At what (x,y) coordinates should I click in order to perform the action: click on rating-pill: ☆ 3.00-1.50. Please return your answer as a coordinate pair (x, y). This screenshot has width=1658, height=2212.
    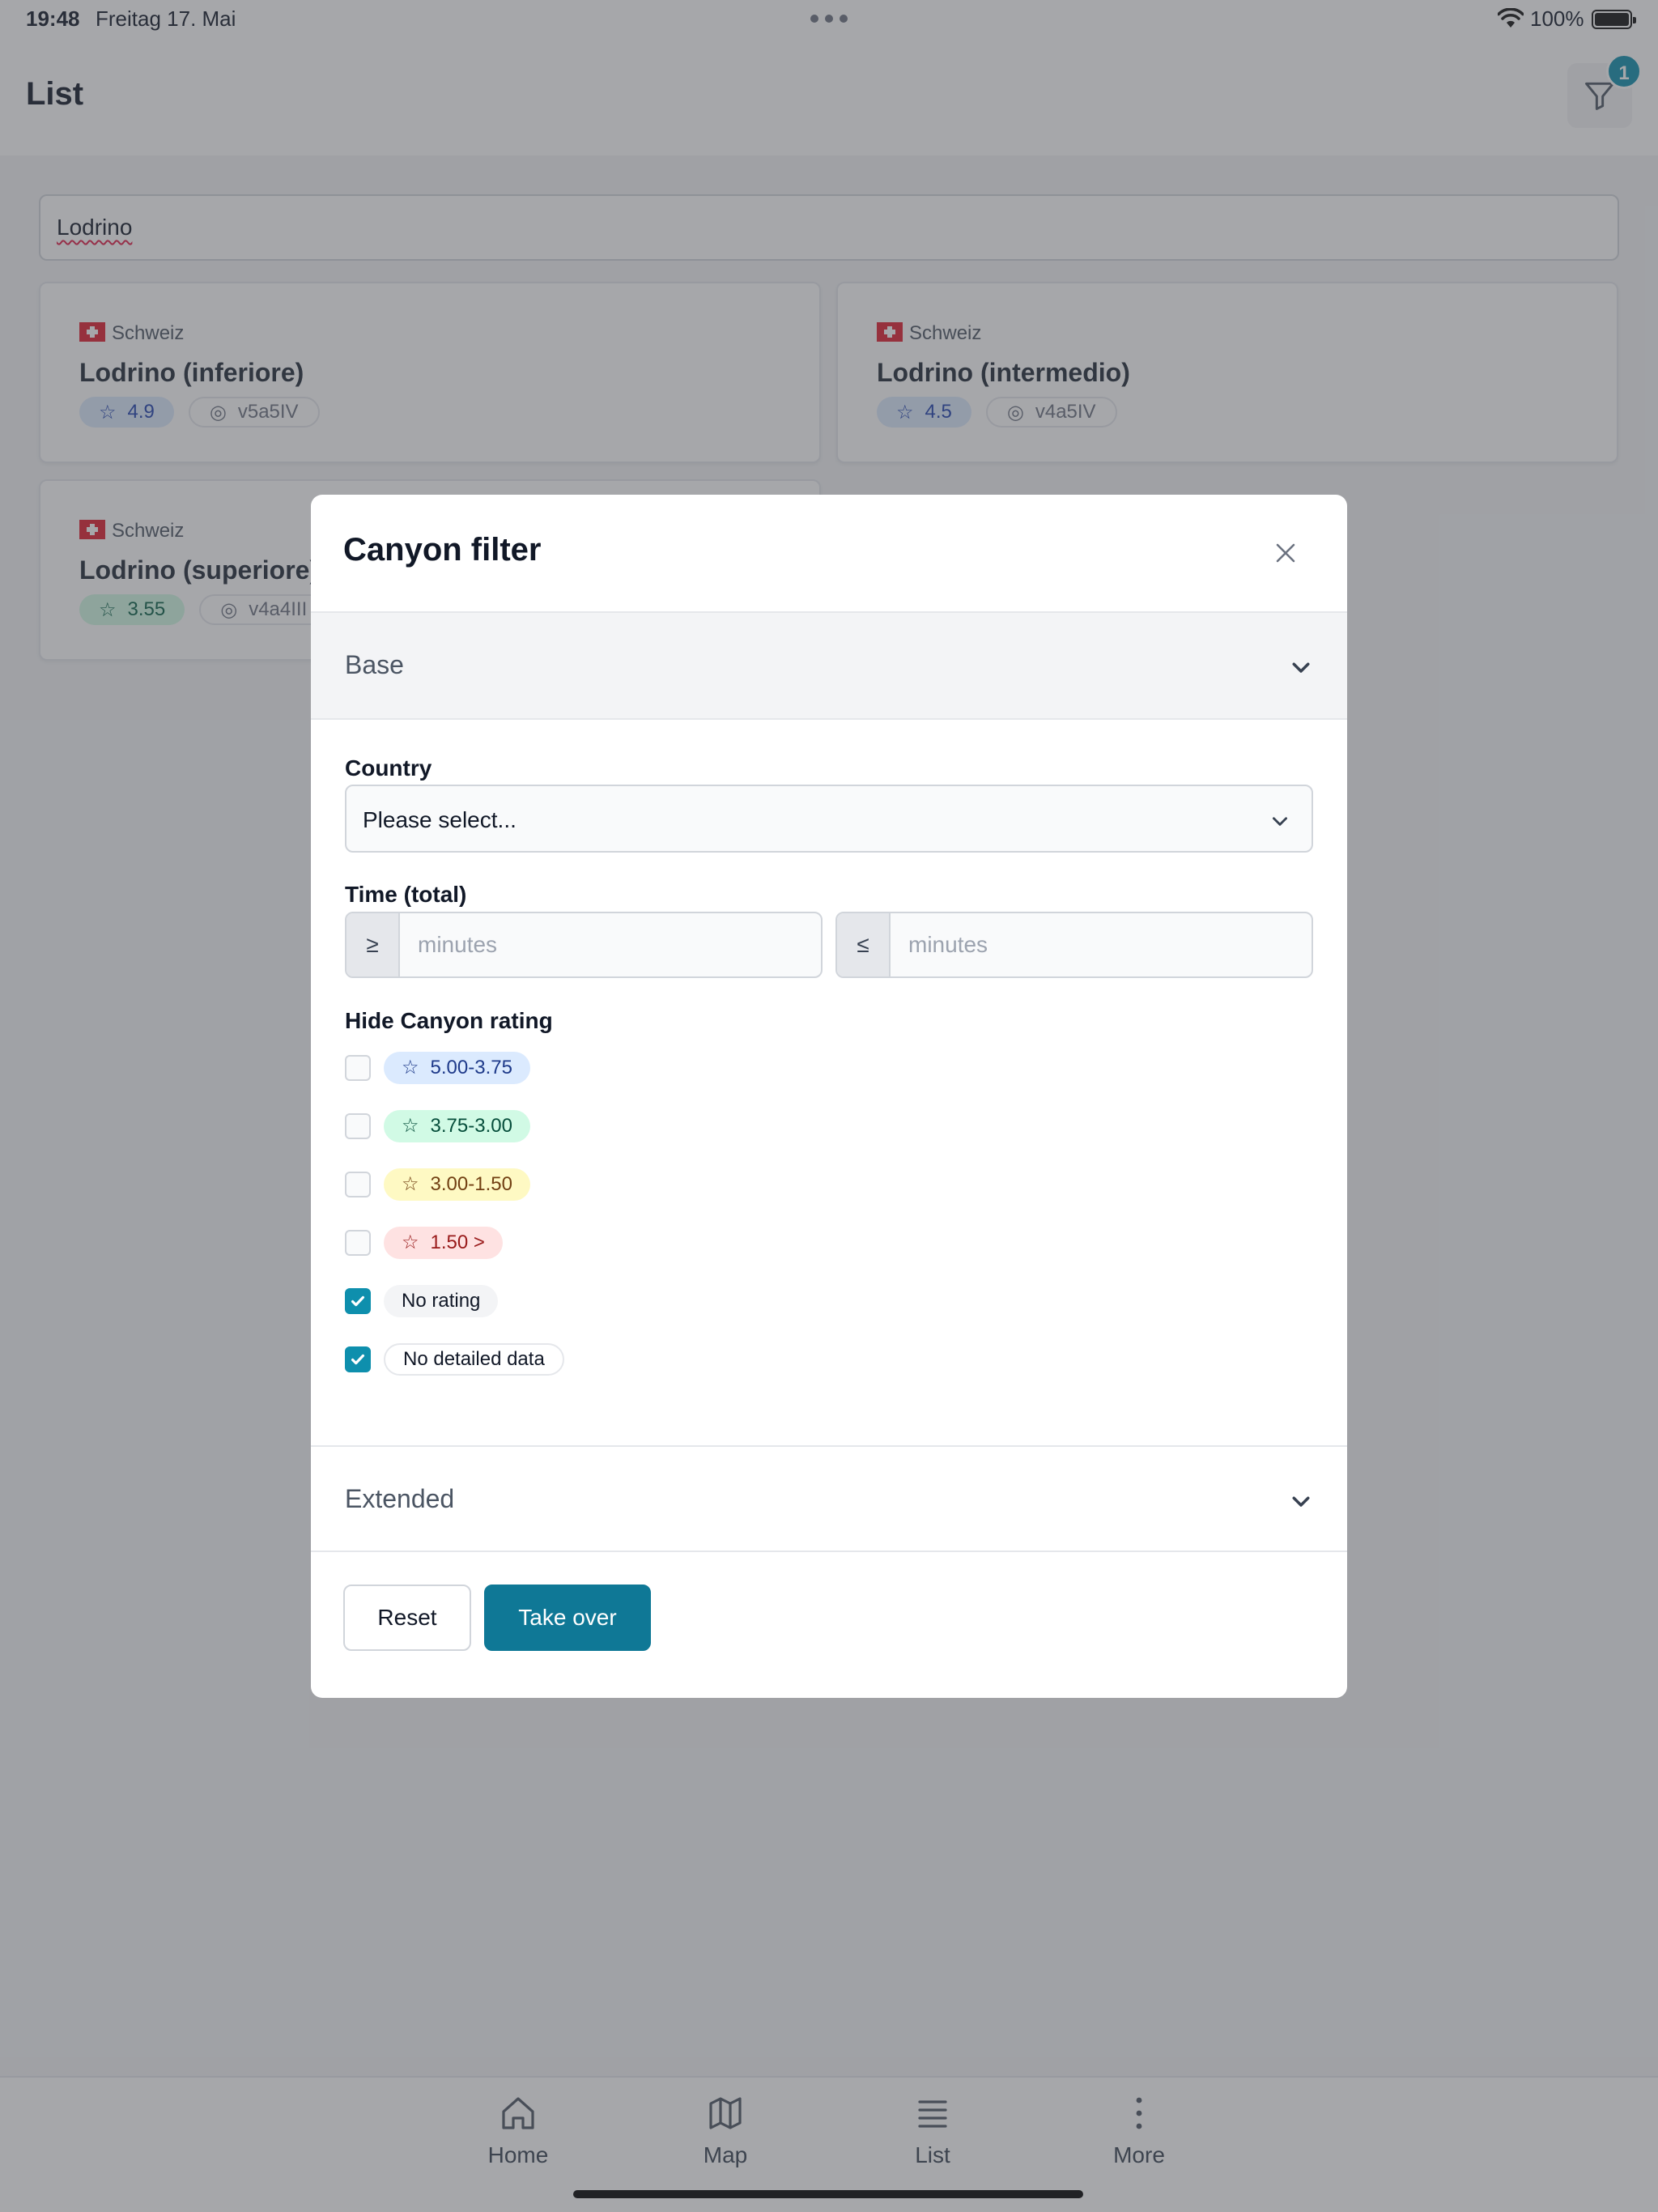
    Looking at the image, I should click on (457, 1185).